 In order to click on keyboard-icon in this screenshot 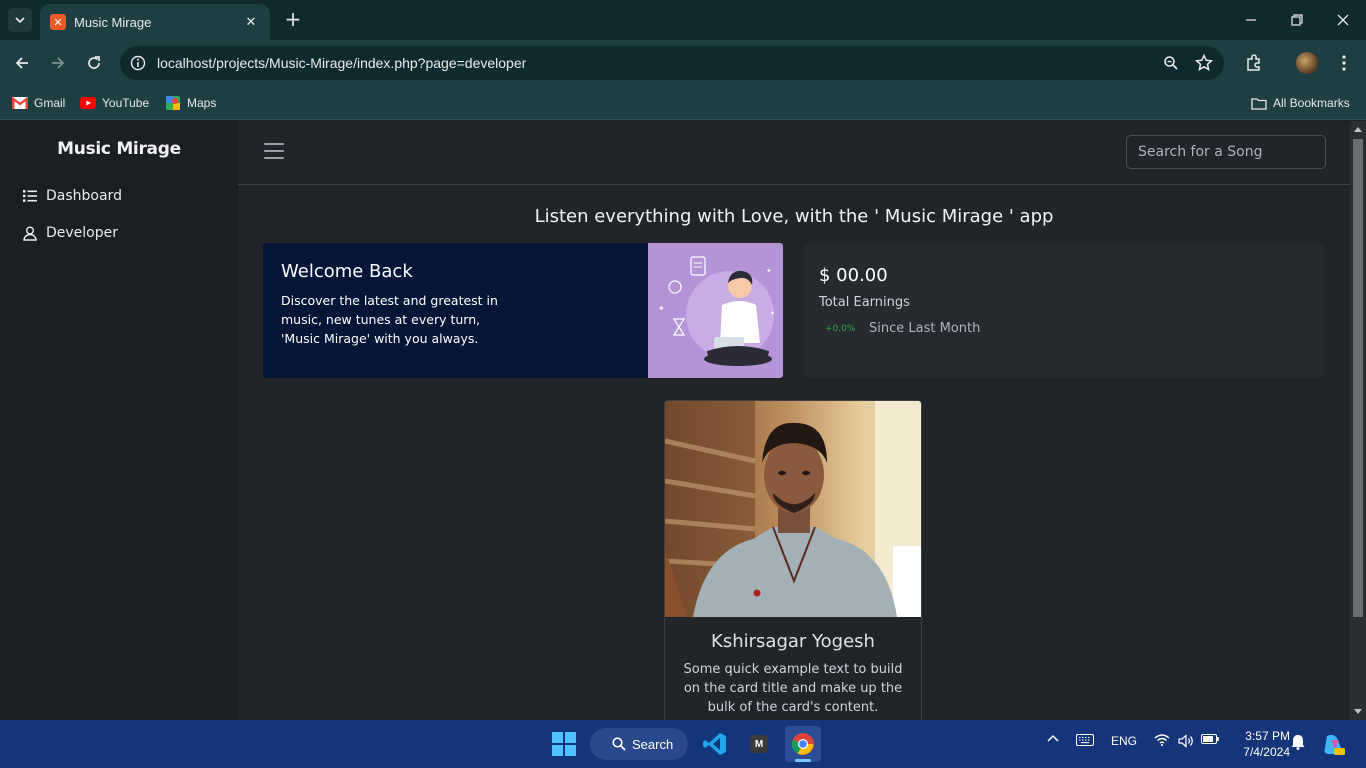, I will do `click(1085, 740)`.